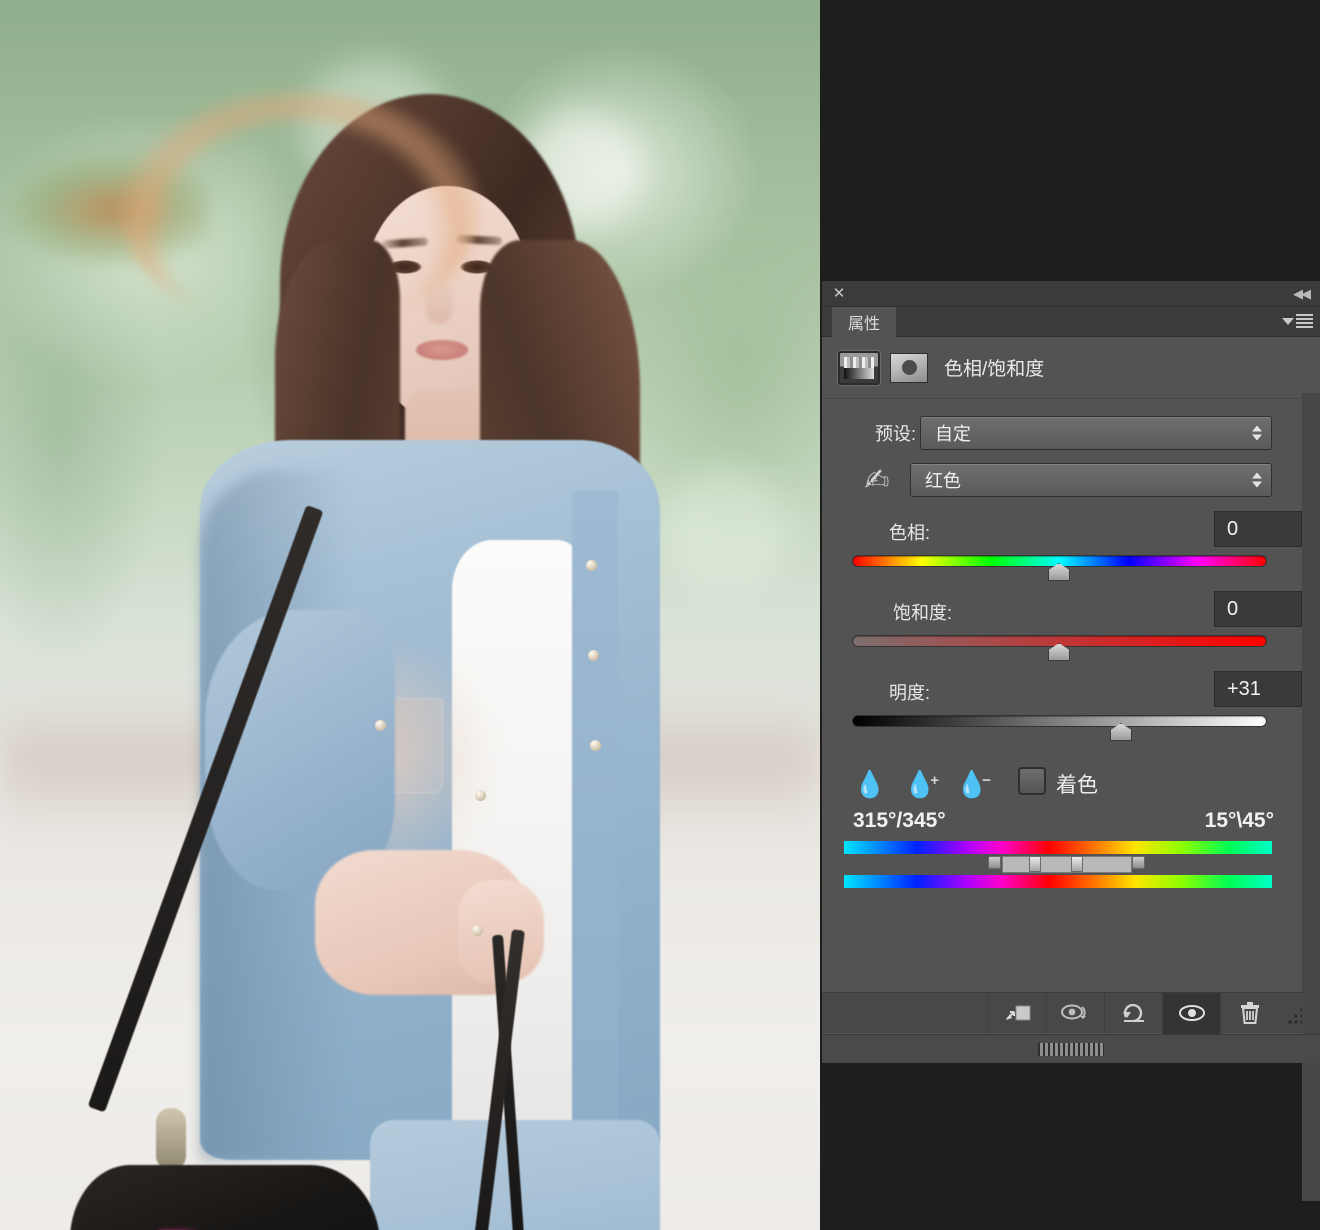 The height and width of the screenshot is (1230, 1320). I want to click on shirt-placket, so click(595, 820).